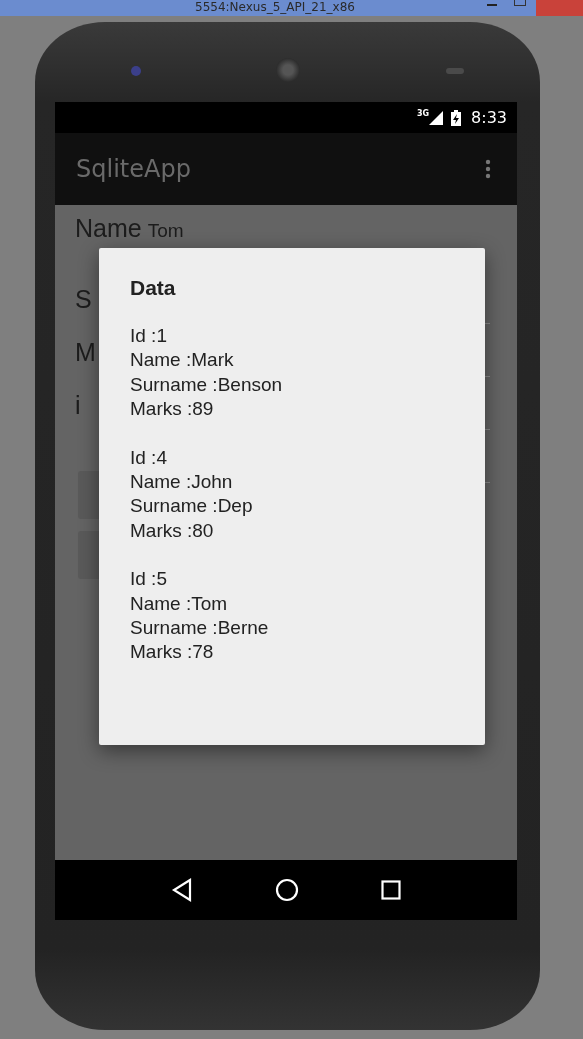 This screenshot has width=583, height=1039. What do you see at coordinates (136, 71) in the screenshot?
I see `camera-icon` at bounding box center [136, 71].